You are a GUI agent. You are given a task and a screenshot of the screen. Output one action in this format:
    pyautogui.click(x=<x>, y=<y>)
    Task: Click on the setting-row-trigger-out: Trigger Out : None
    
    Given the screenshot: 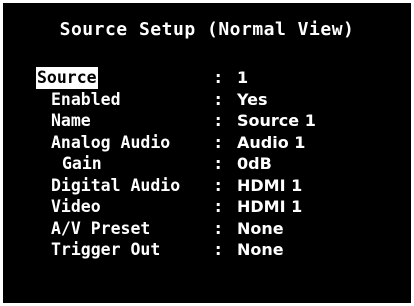 What is the action you would take?
    pyautogui.click(x=216, y=250)
    